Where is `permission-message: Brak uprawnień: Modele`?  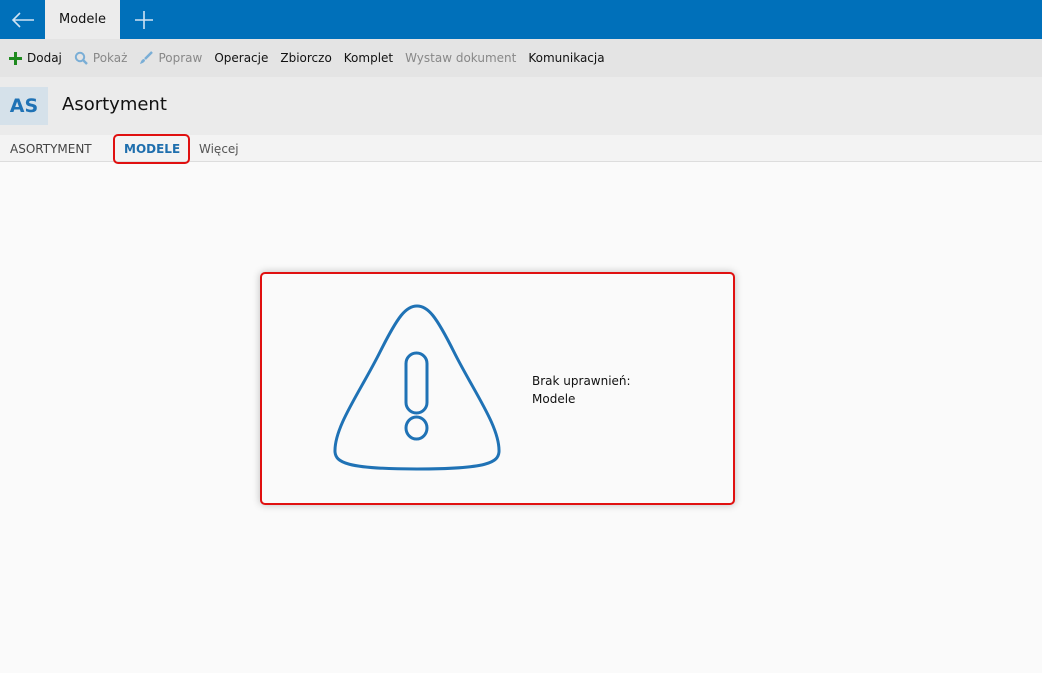 permission-message: Brak uprawnień: Modele is located at coordinates (581, 390).